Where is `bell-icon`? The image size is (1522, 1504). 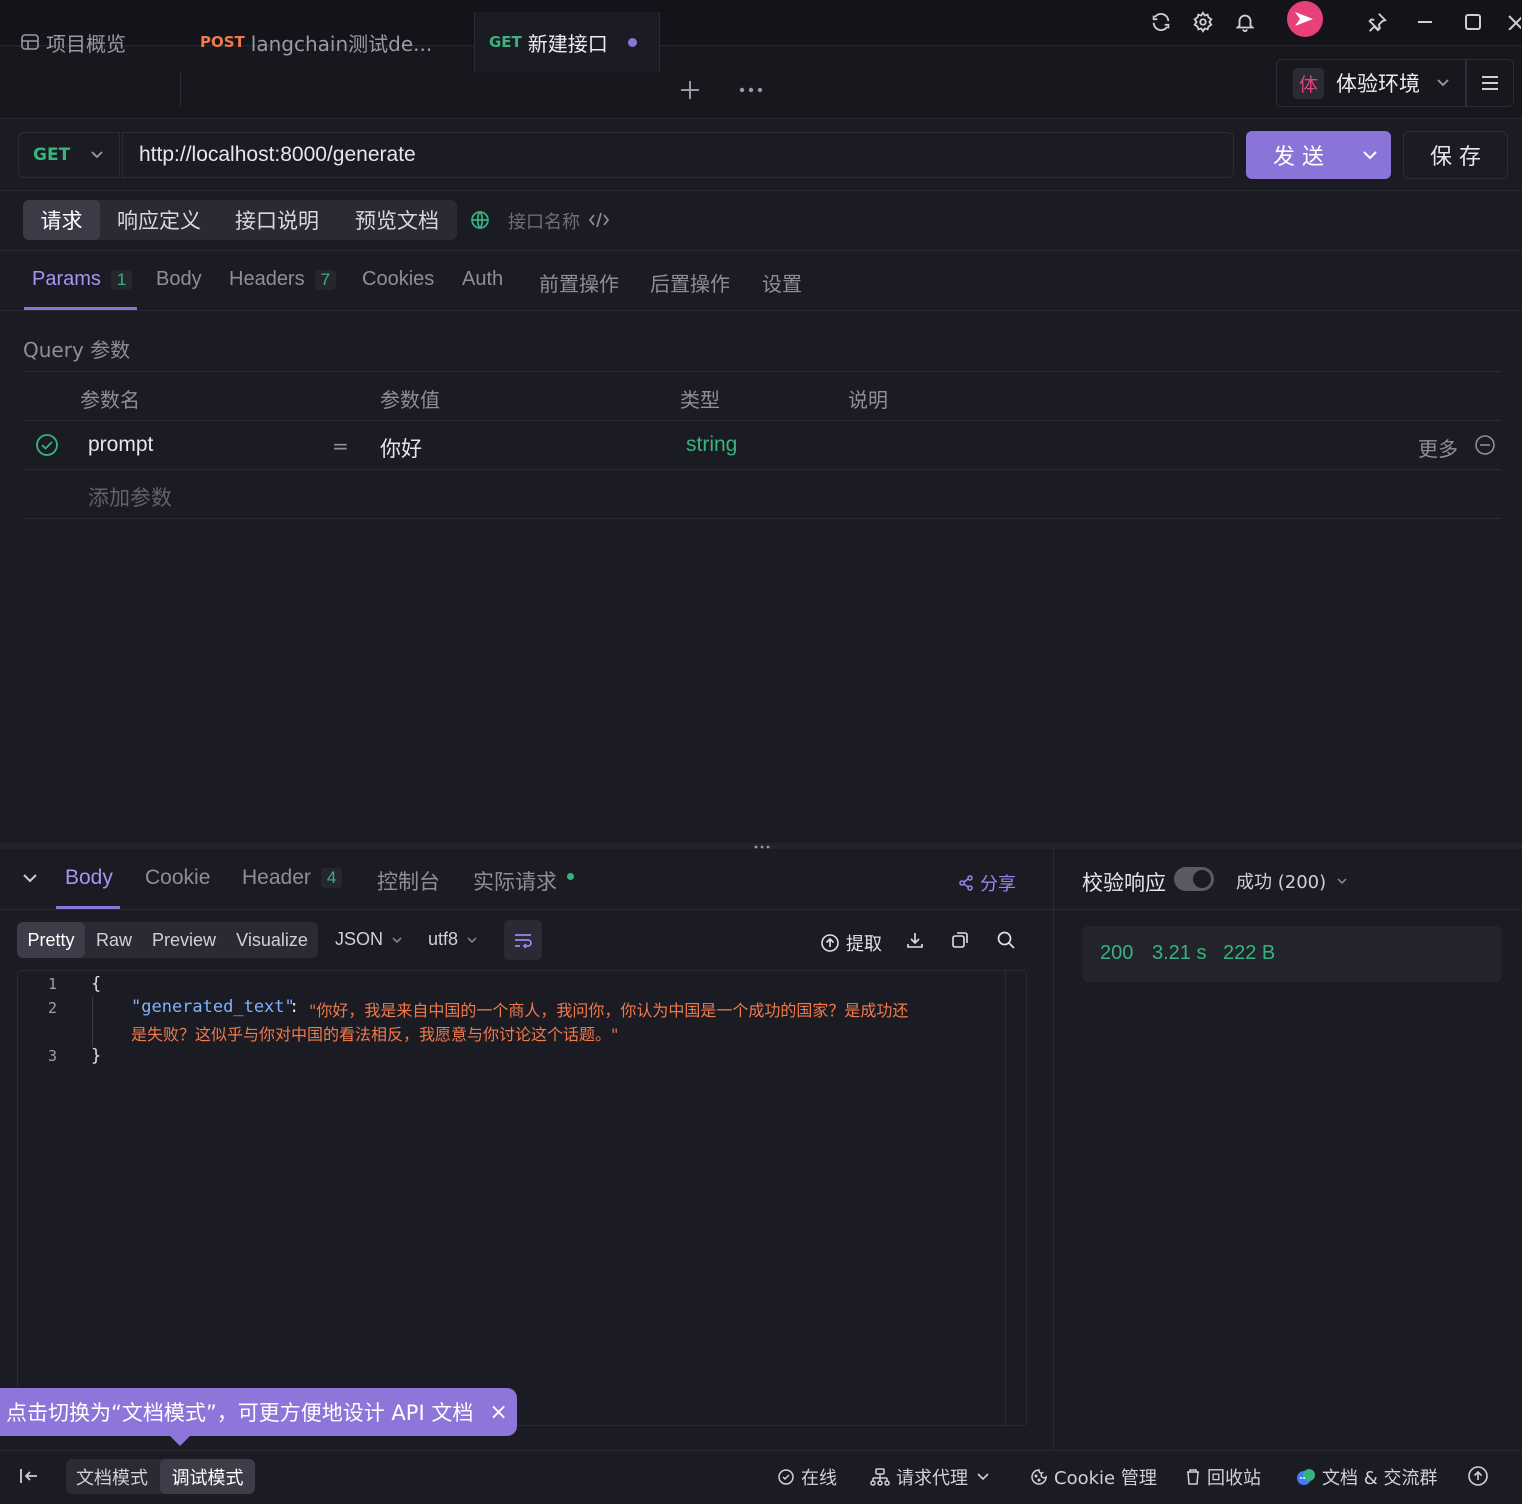
bell-icon is located at coordinates (1245, 22).